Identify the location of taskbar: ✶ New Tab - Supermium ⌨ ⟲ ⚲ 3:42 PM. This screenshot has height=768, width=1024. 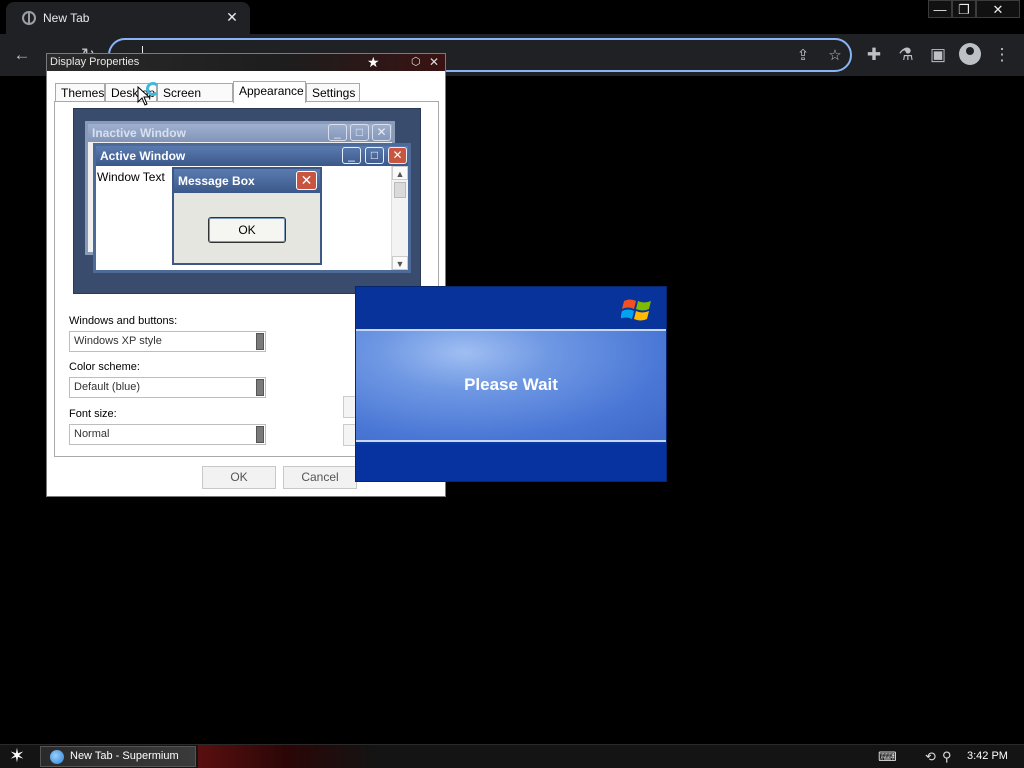
(512, 756).